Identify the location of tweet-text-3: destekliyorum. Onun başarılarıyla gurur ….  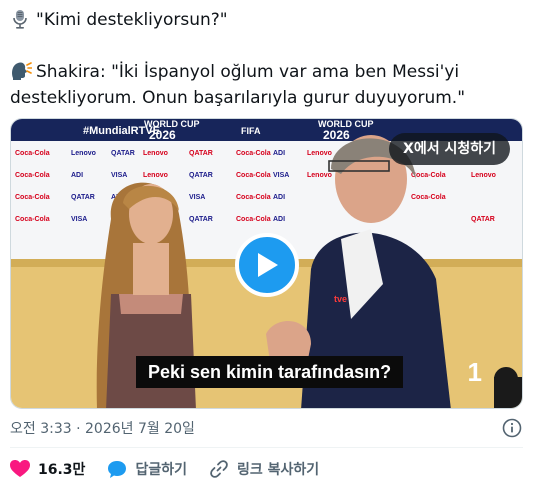
(238, 98).